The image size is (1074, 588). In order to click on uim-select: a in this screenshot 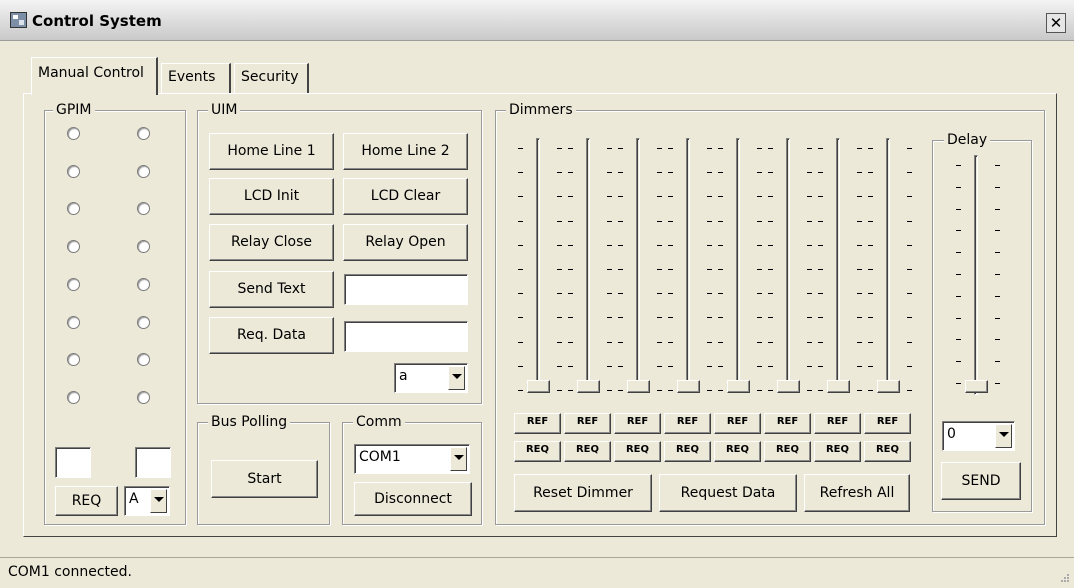, I will do `click(431, 378)`.